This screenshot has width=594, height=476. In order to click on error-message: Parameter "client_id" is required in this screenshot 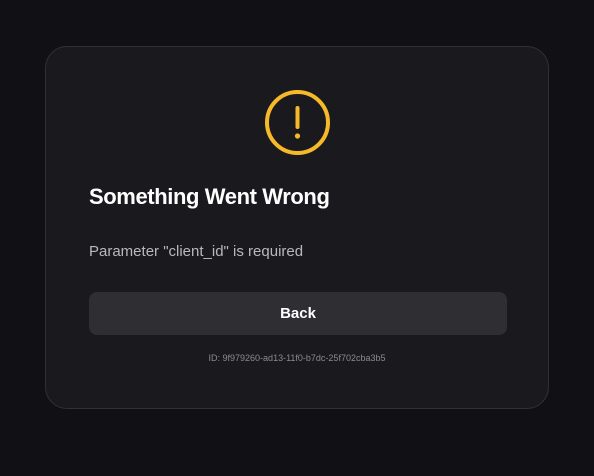, I will do `click(196, 251)`.